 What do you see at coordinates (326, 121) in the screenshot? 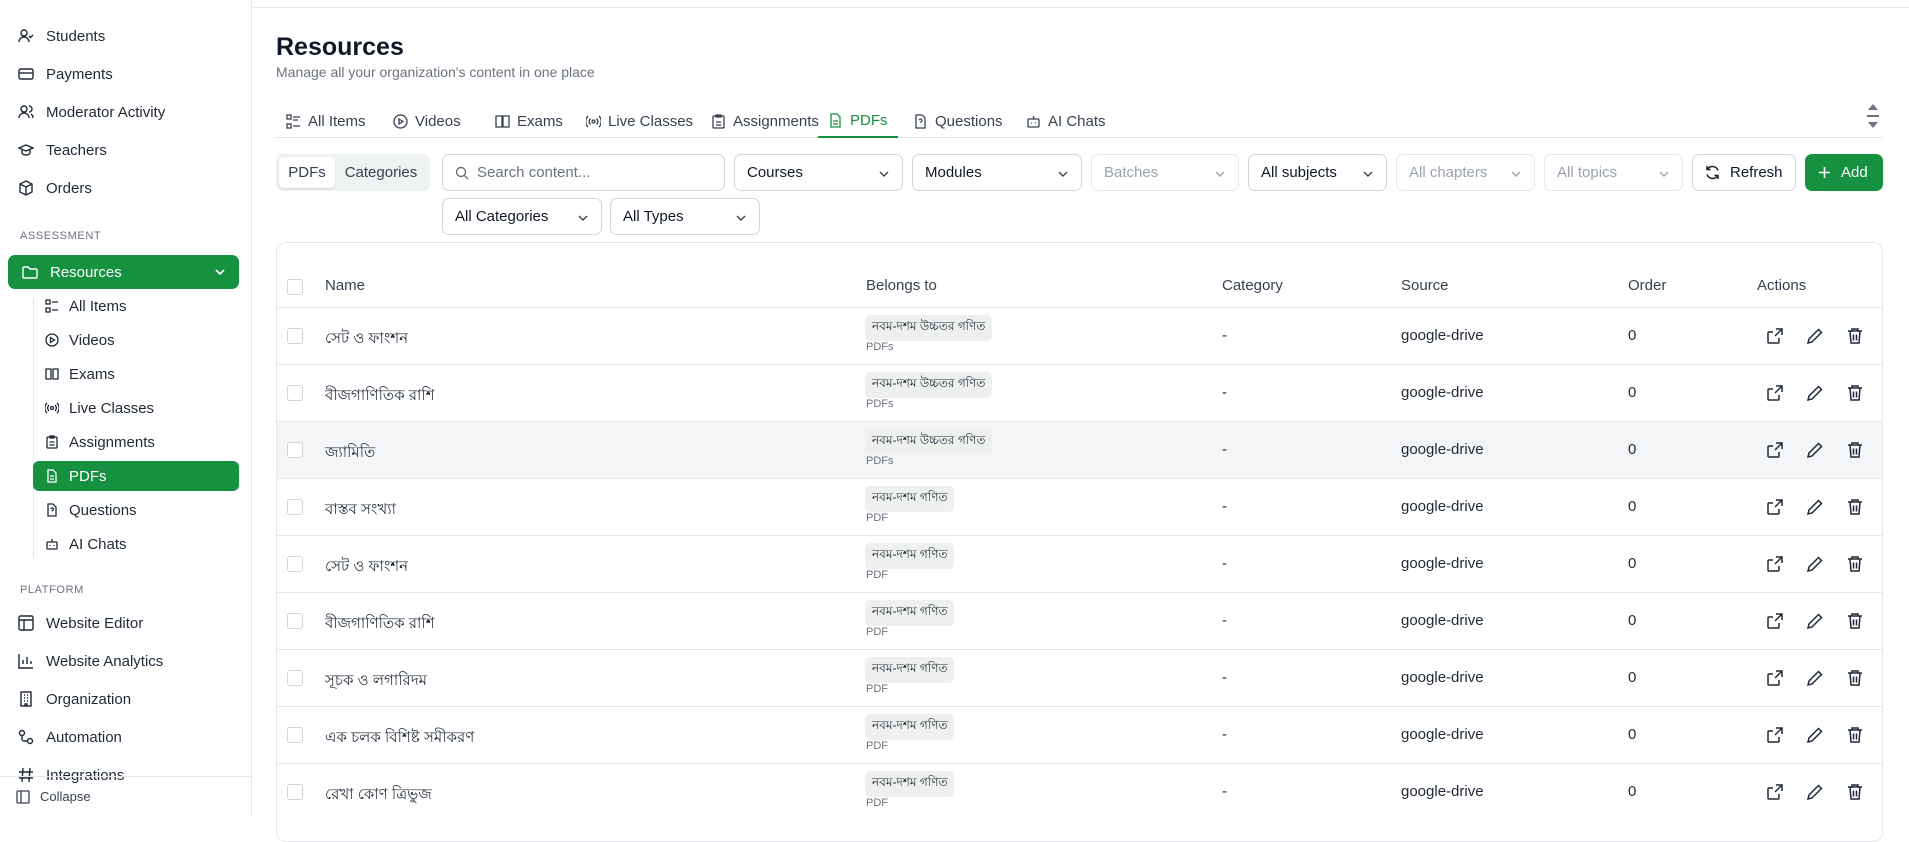
I see `tab-all-items: All Items` at bounding box center [326, 121].